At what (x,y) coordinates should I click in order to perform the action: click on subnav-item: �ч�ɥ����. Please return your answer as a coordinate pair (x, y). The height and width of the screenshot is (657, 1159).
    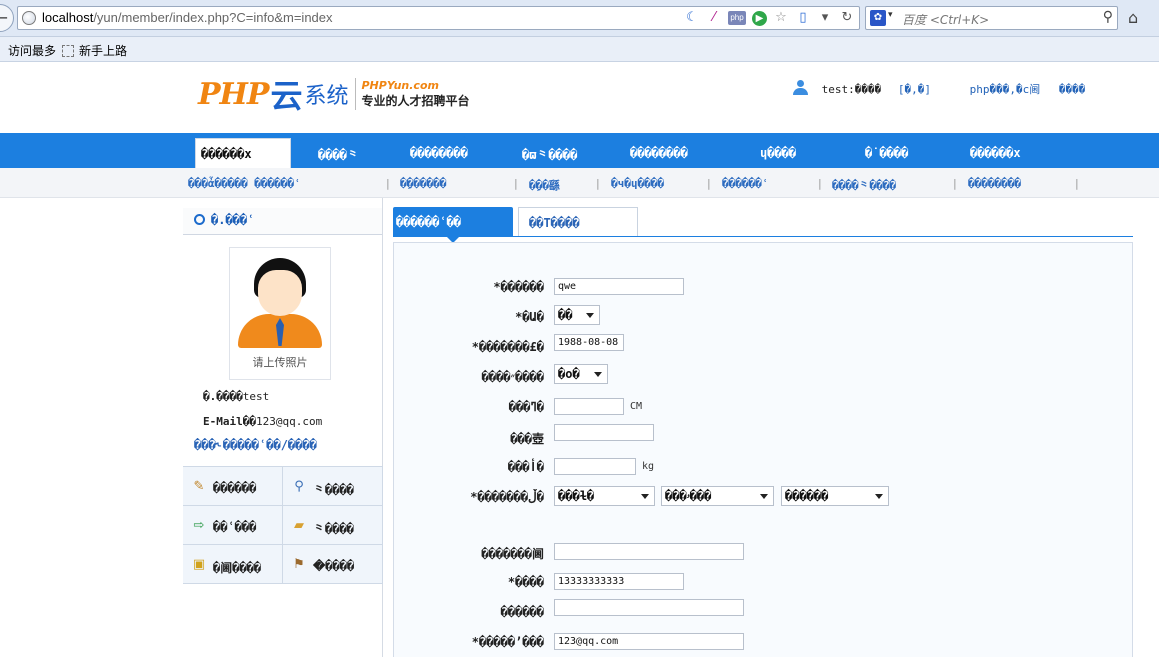
    Looking at the image, I should click on (637, 183).